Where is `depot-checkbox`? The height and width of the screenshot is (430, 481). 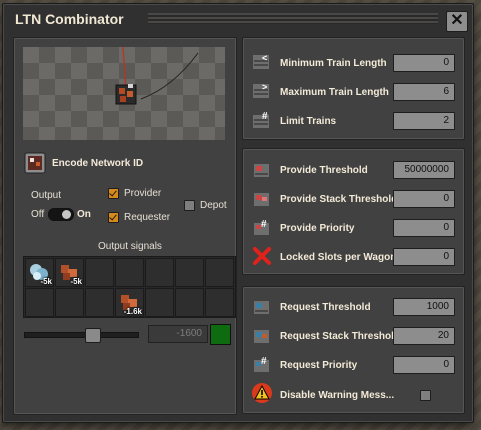
depot-checkbox is located at coordinates (189, 205).